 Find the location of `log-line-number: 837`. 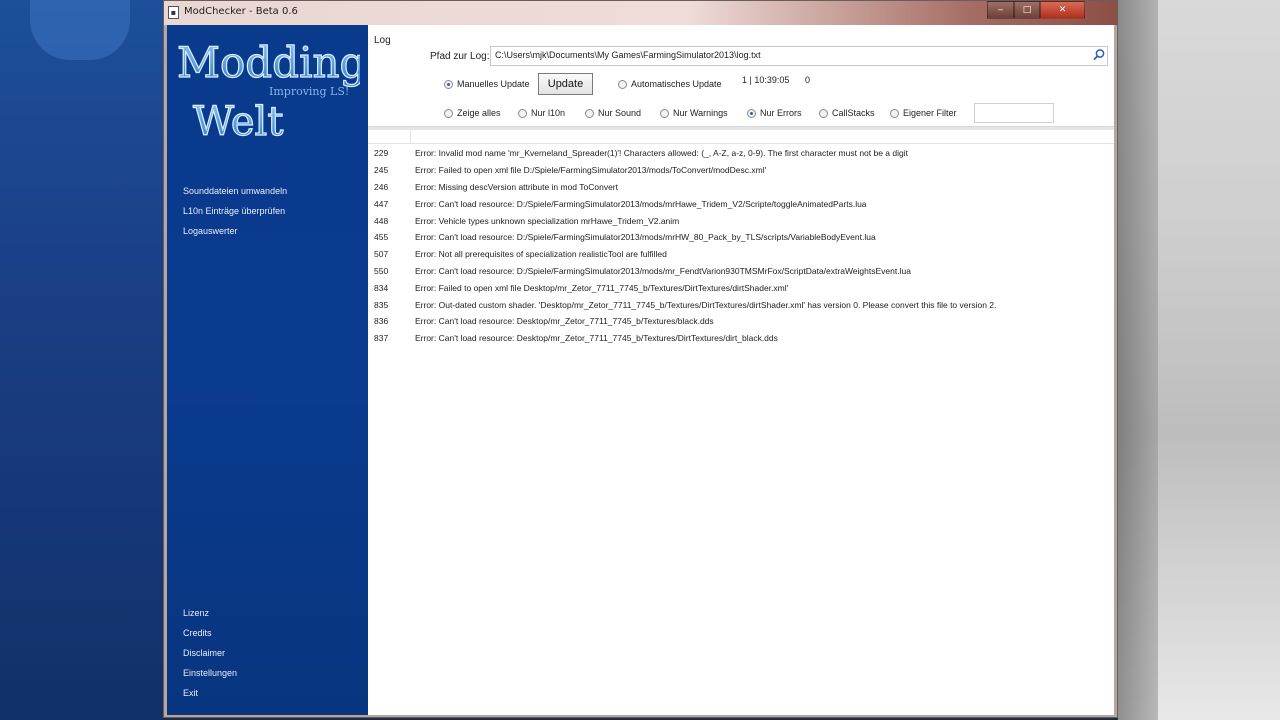

log-line-number: 837 is located at coordinates (381, 338).